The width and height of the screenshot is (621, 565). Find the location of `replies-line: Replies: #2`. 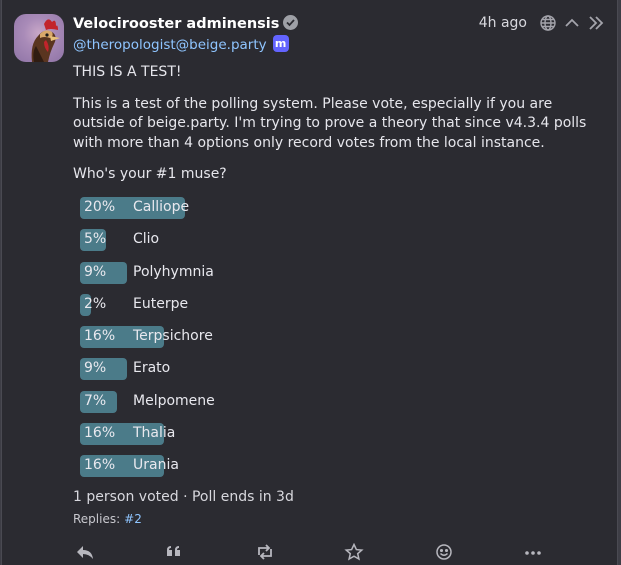

replies-line: Replies: #2 is located at coordinates (107, 519).